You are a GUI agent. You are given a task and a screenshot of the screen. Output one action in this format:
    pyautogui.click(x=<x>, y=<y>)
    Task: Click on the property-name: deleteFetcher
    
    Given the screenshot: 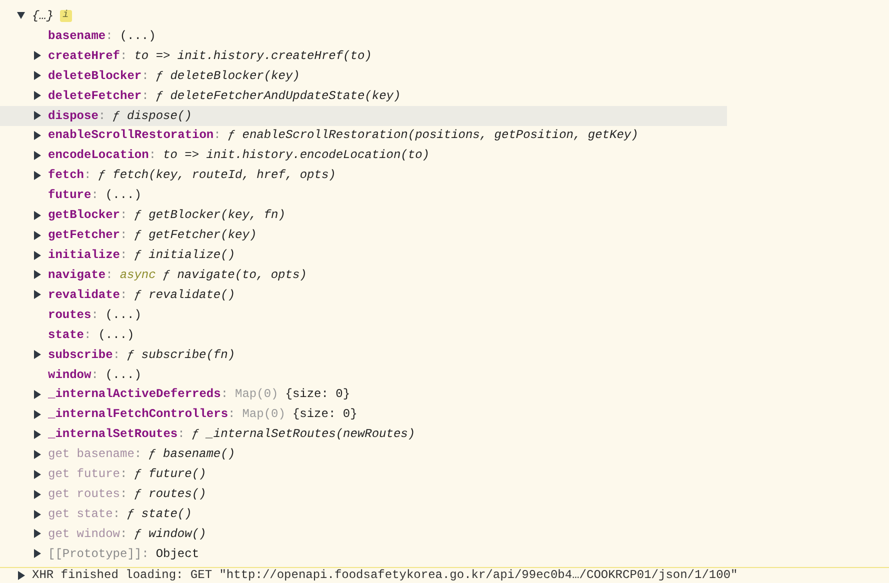 What is the action you would take?
    pyautogui.click(x=95, y=96)
    